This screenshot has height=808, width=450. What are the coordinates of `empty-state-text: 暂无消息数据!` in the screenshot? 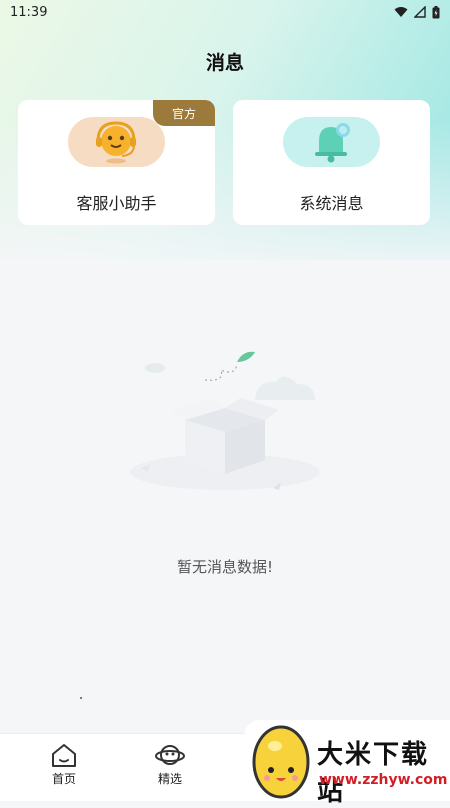 It's located at (224, 567).